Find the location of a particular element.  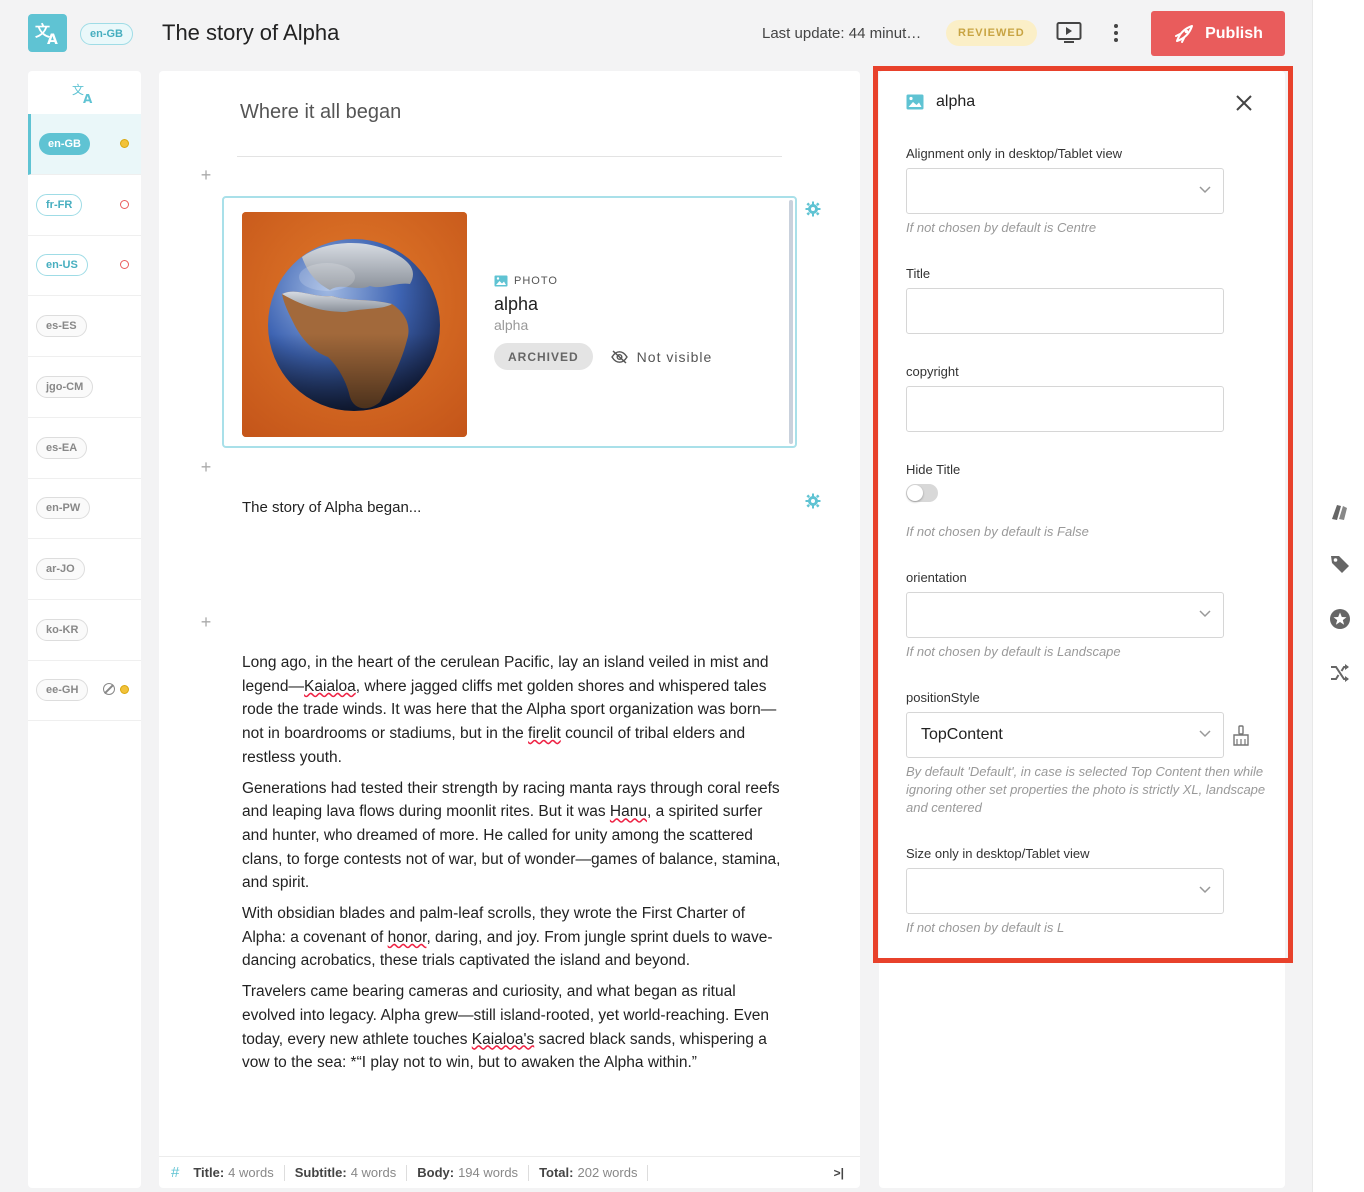

locale-badge: en-GB is located at coordinates (64, 144).